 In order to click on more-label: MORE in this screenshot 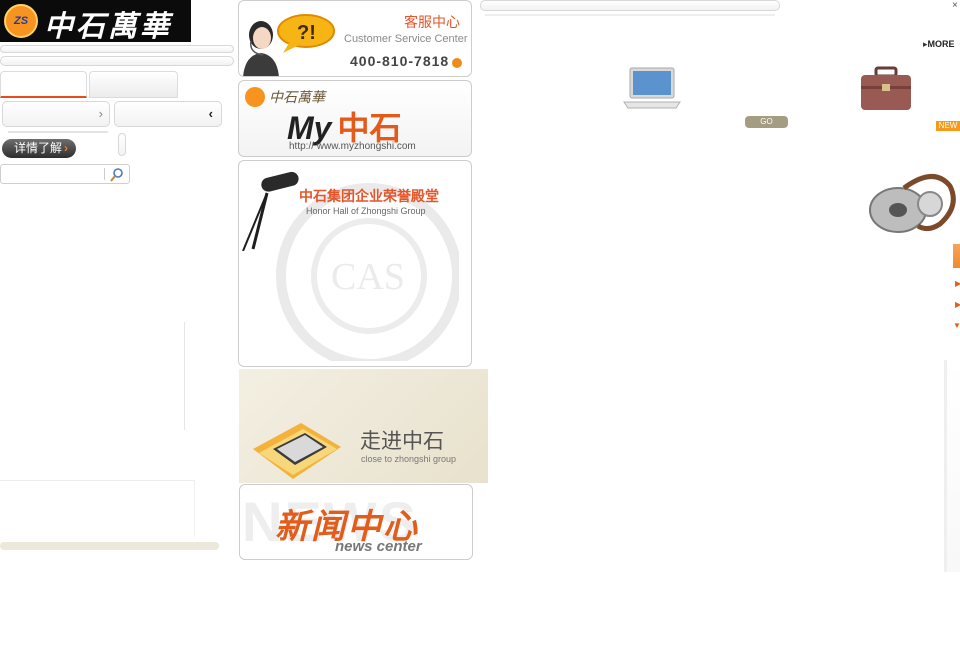, I will do `click(941, 44)`.